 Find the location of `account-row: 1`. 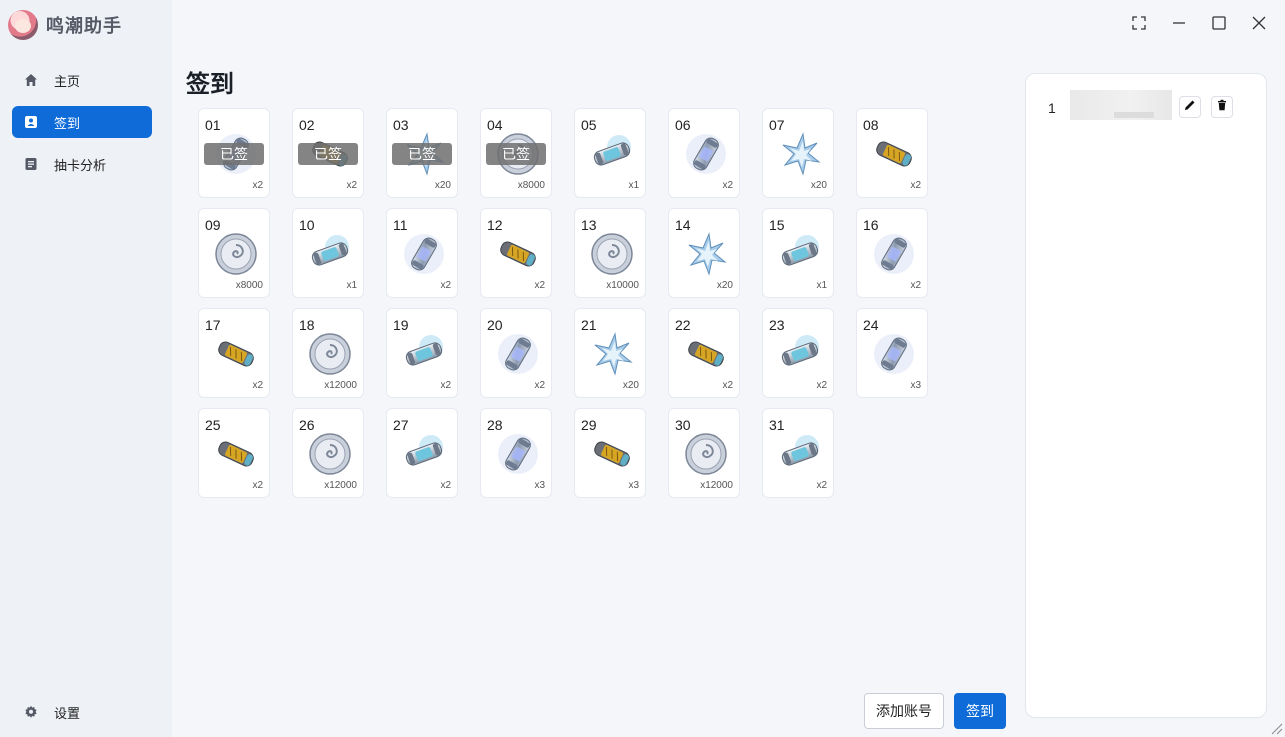

account-row: 1 is located at coordinates (1148, 105).